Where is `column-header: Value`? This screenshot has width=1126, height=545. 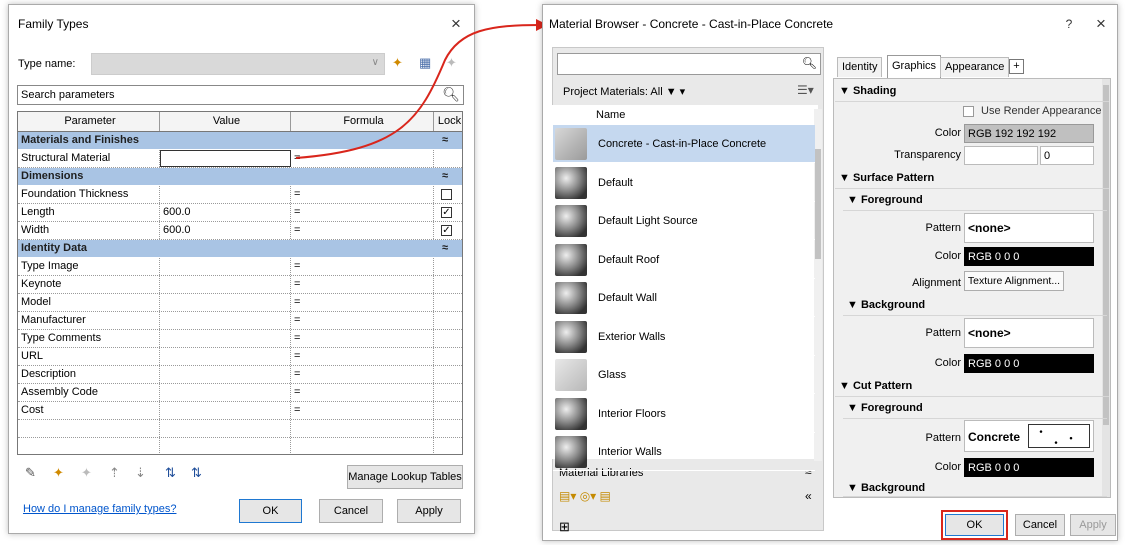 column-header: Value is located at coordinates (225, 121).